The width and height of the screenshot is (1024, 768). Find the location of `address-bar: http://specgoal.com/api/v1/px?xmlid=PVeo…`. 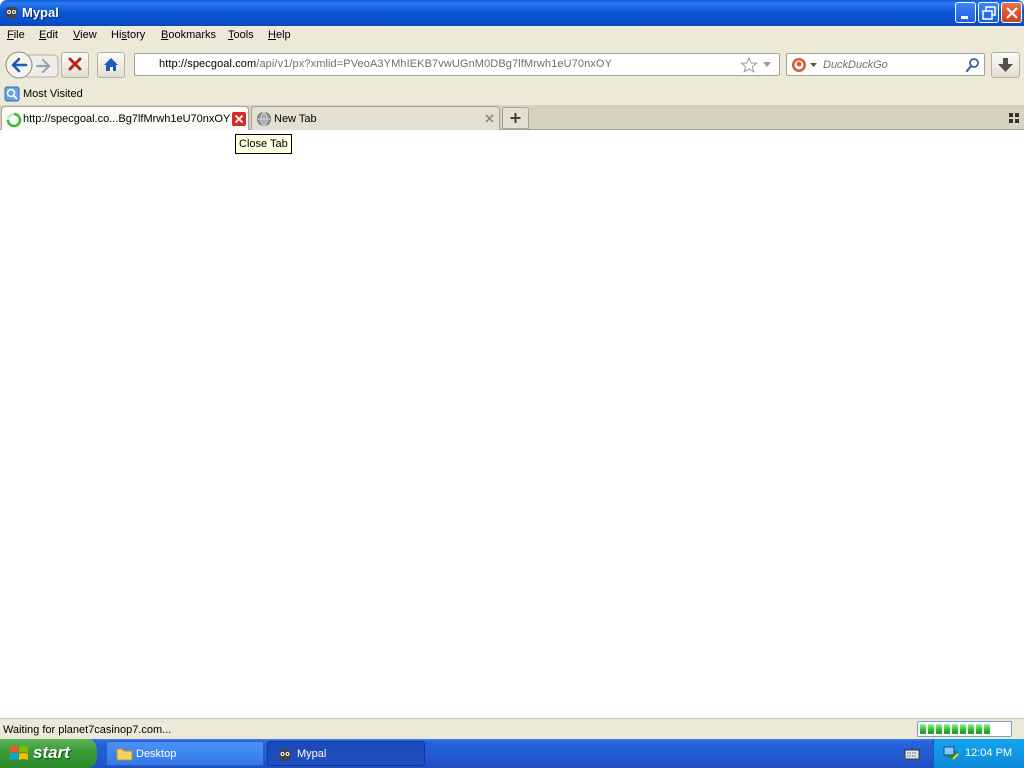

address-bar: http://specgoal.com/api/v1/px?xmlid=PVeo… is located at coordinates (457, 64).